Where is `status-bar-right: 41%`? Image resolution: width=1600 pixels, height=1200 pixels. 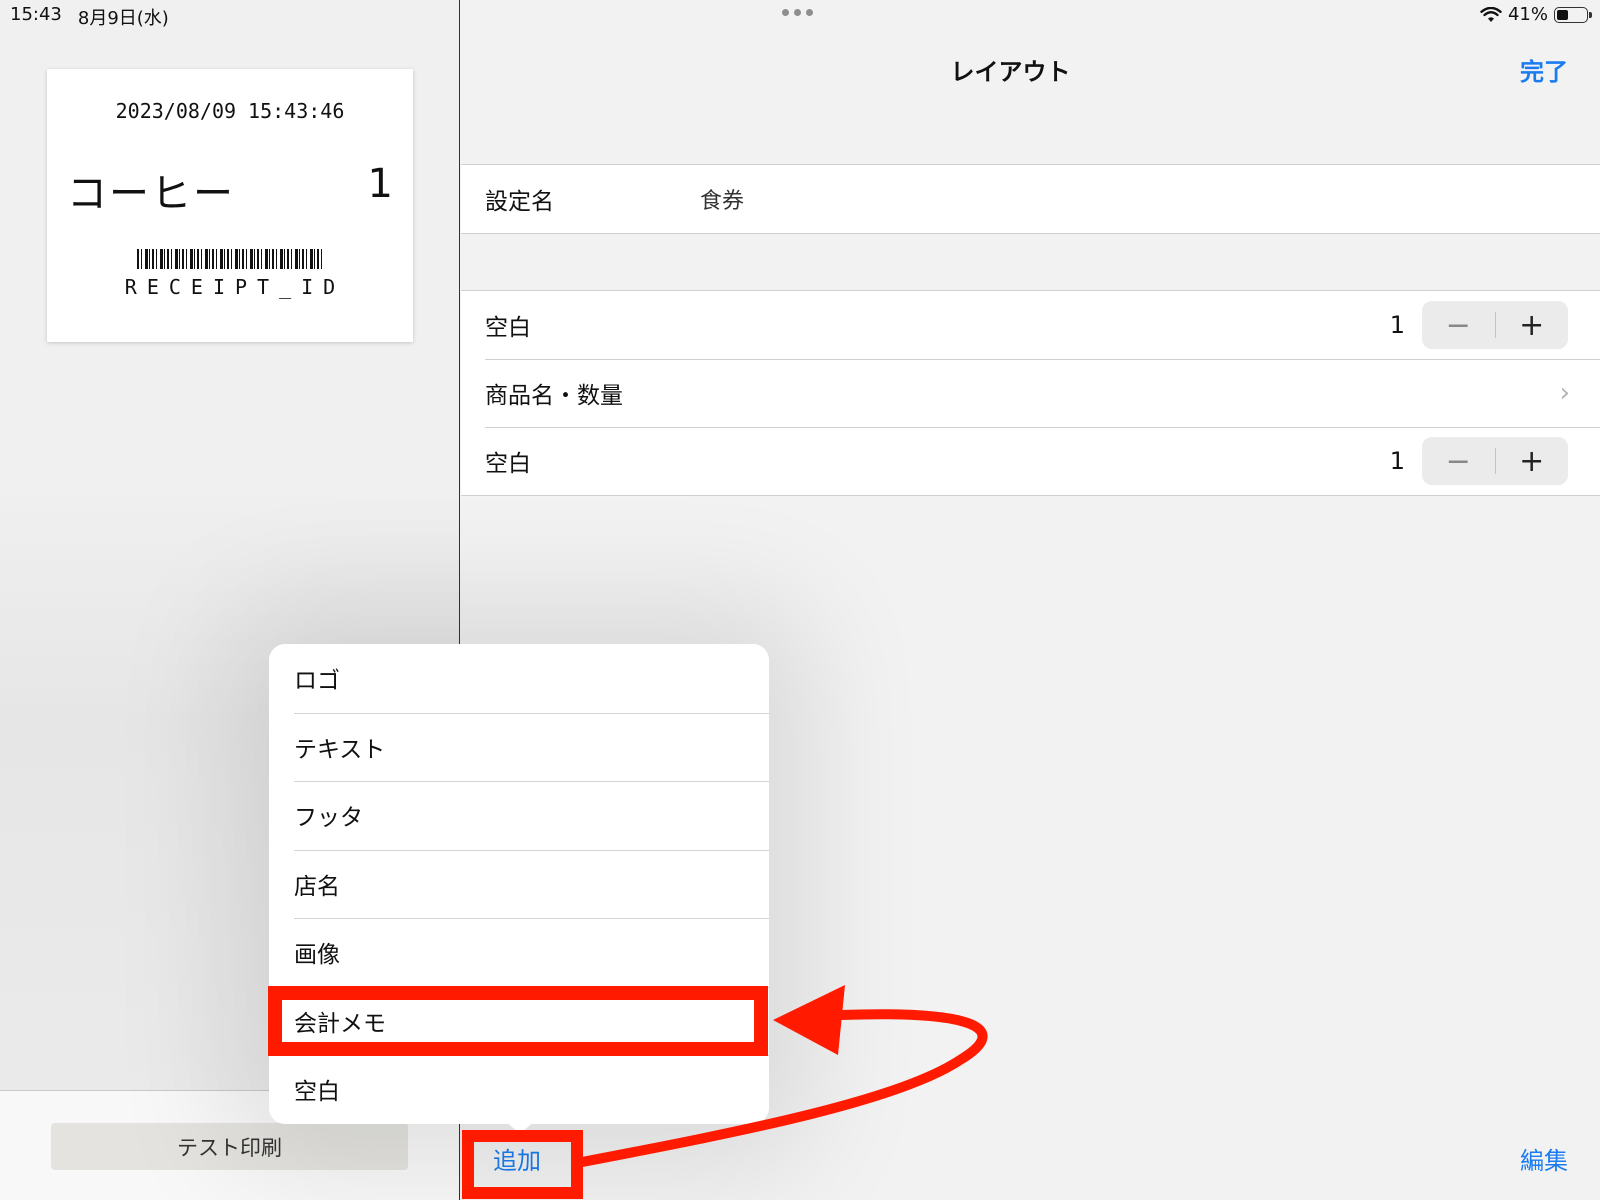
status-bar-right: 41% is located at coordinates (1536, 14).